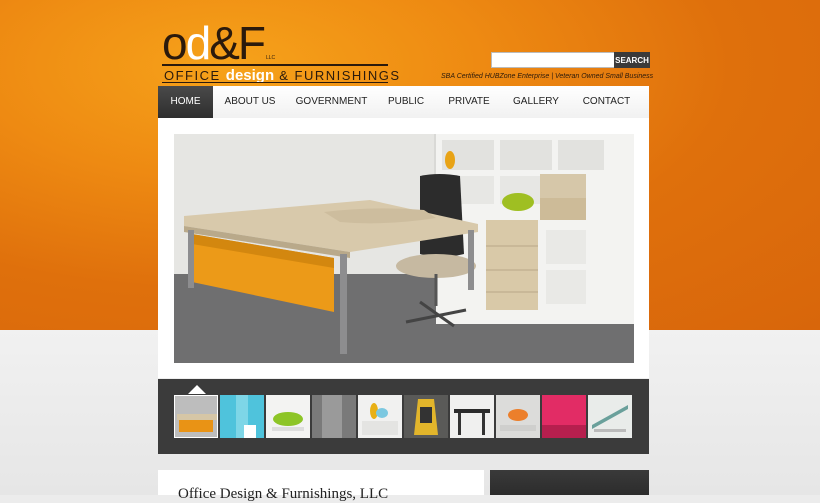 This screenshot has width=820, height=503. What do you see at coordinates (569, 482) in the screenshot?
I see `sidebar-box` at bounding box center [569, 482].